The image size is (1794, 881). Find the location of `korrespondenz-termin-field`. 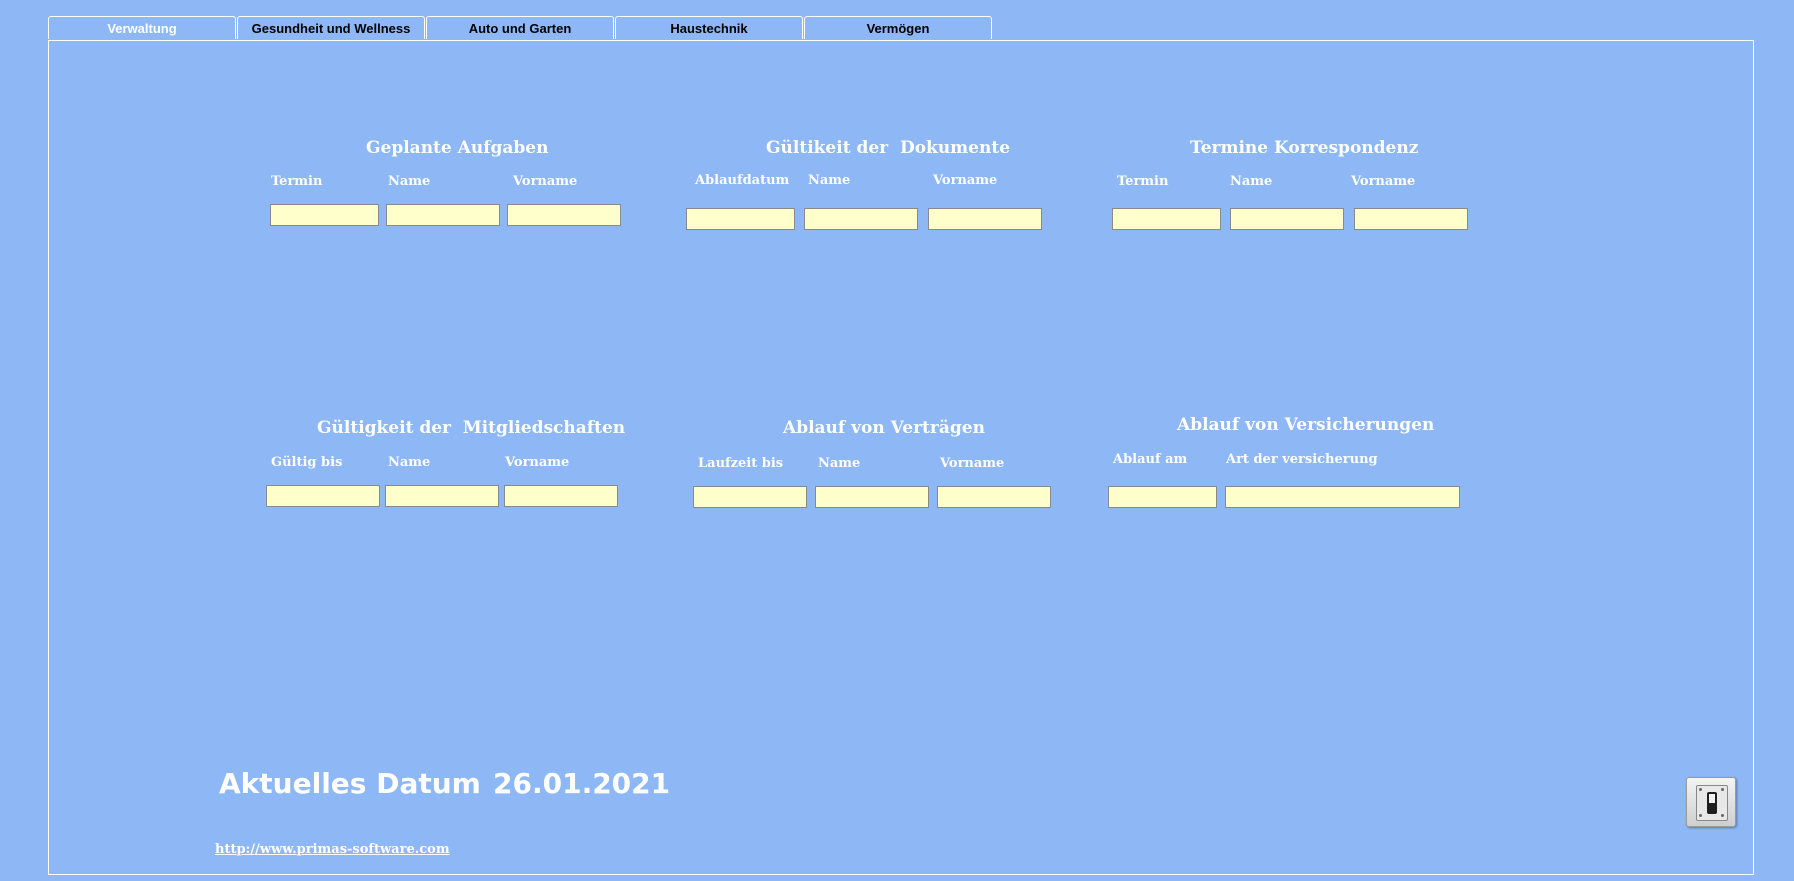

korrespondenz-termin-field is located at coordinates (1166, 219).